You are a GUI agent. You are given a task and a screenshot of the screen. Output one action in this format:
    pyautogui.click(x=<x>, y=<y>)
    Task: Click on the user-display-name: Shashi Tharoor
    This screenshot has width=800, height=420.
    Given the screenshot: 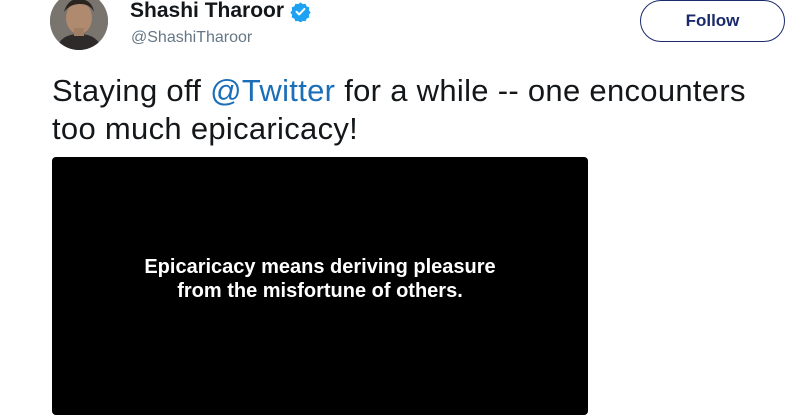 What is the action you would take?
    pyautogui.click(x=220, y=11)
    